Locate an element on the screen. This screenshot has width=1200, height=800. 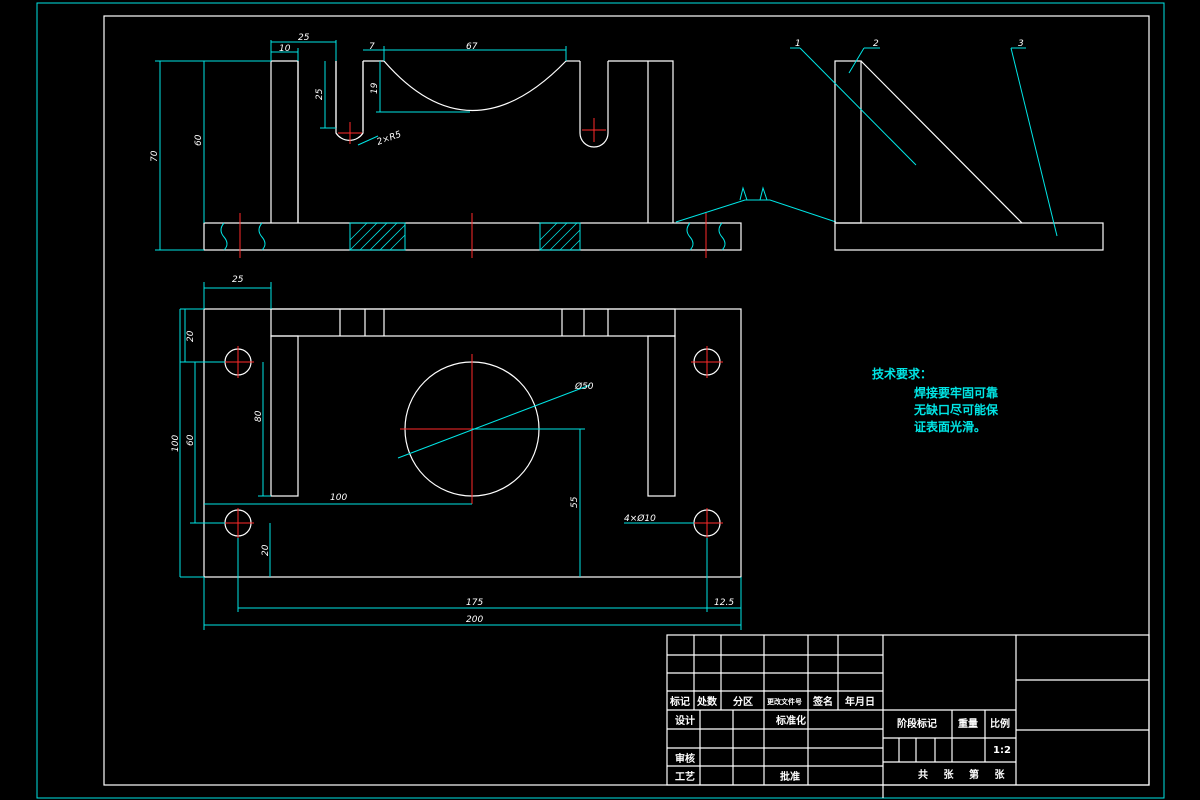
tb-biaoji: 标记 is located at coordinates (679, 701).